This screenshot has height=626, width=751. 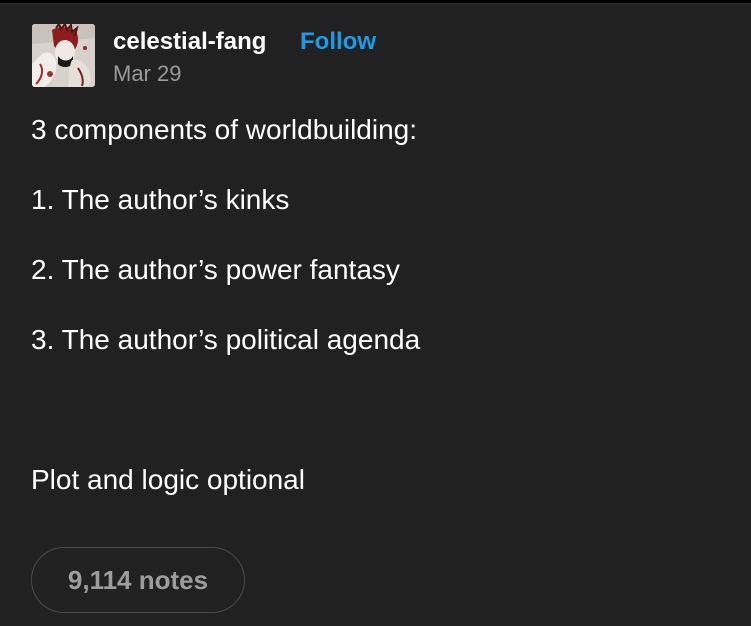 What do you see at coordinates (160, 199) in the screenshot?
I see `post-text-line: 1. The author’s kinks` at bounding box center [160, 199].